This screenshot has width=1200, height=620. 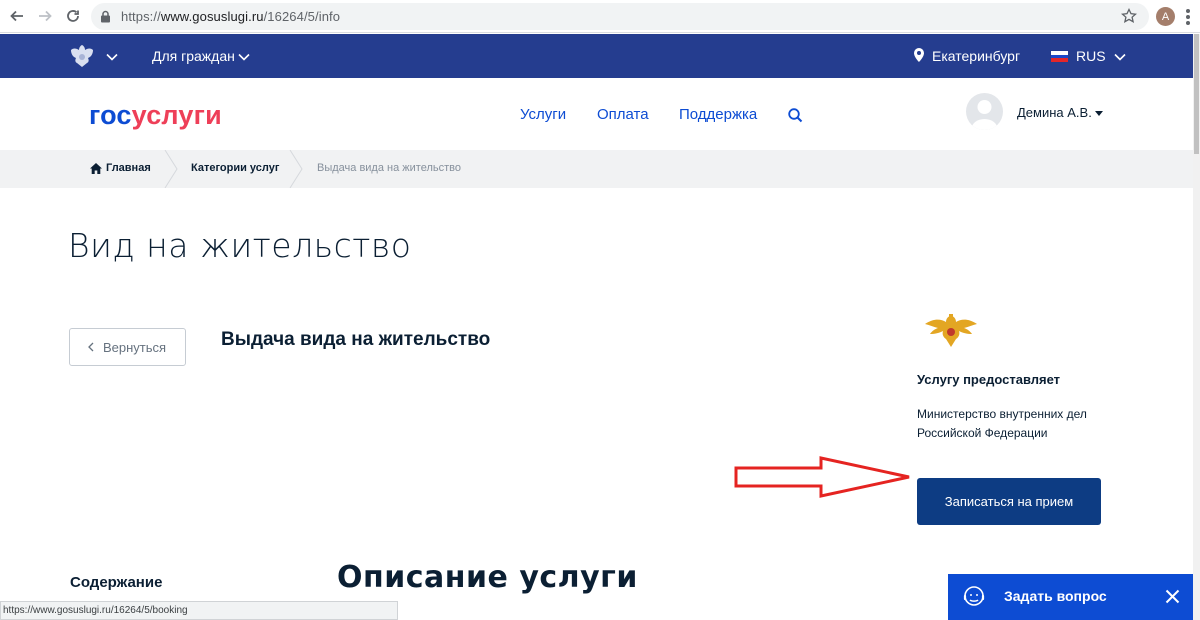 What do you see at coordinates (1099, 113) in the screenshot?
I see `caret-down-icon` at bounding box center [1099, 113].